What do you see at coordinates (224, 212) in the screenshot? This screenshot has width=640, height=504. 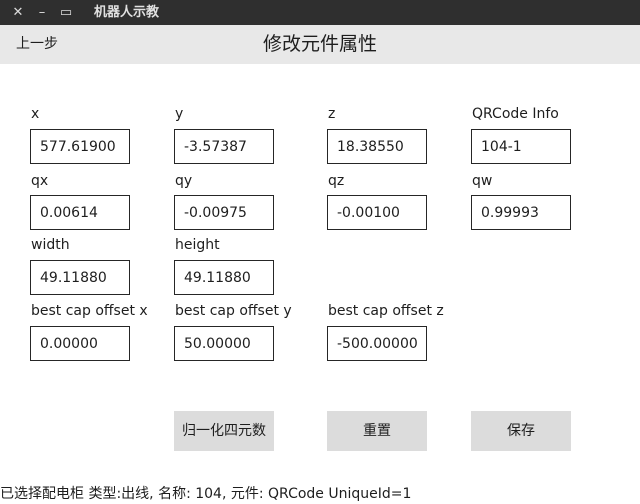 I see `qy-field` at bounding box center [224, 212].